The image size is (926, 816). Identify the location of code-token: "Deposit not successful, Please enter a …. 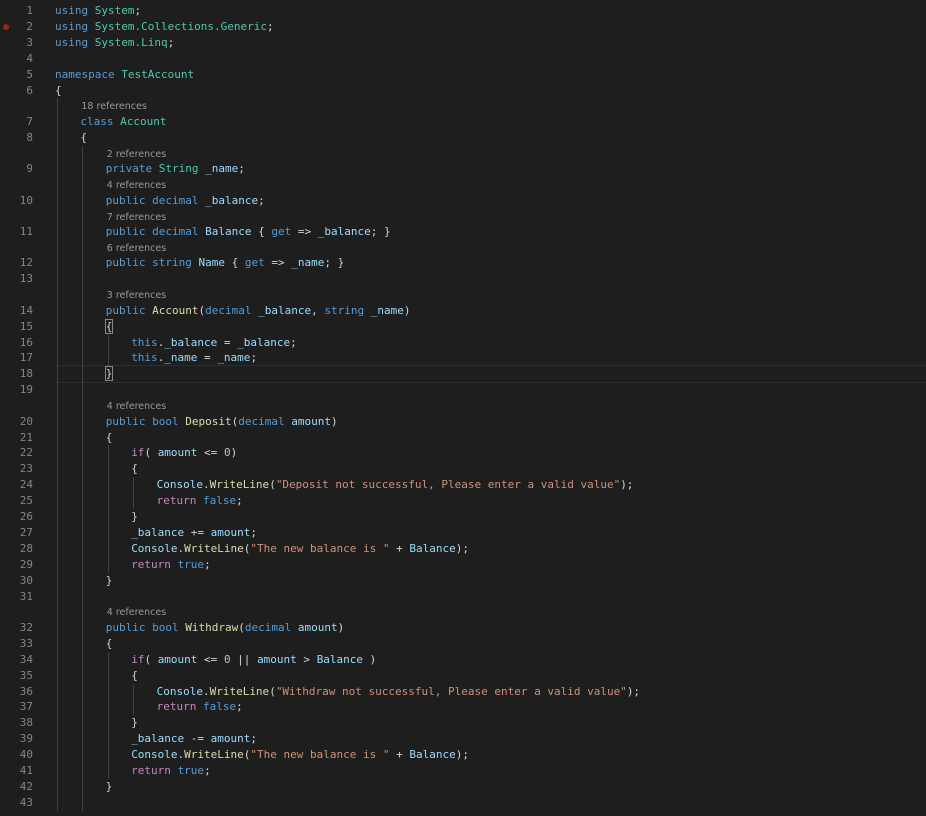
(448, 485).